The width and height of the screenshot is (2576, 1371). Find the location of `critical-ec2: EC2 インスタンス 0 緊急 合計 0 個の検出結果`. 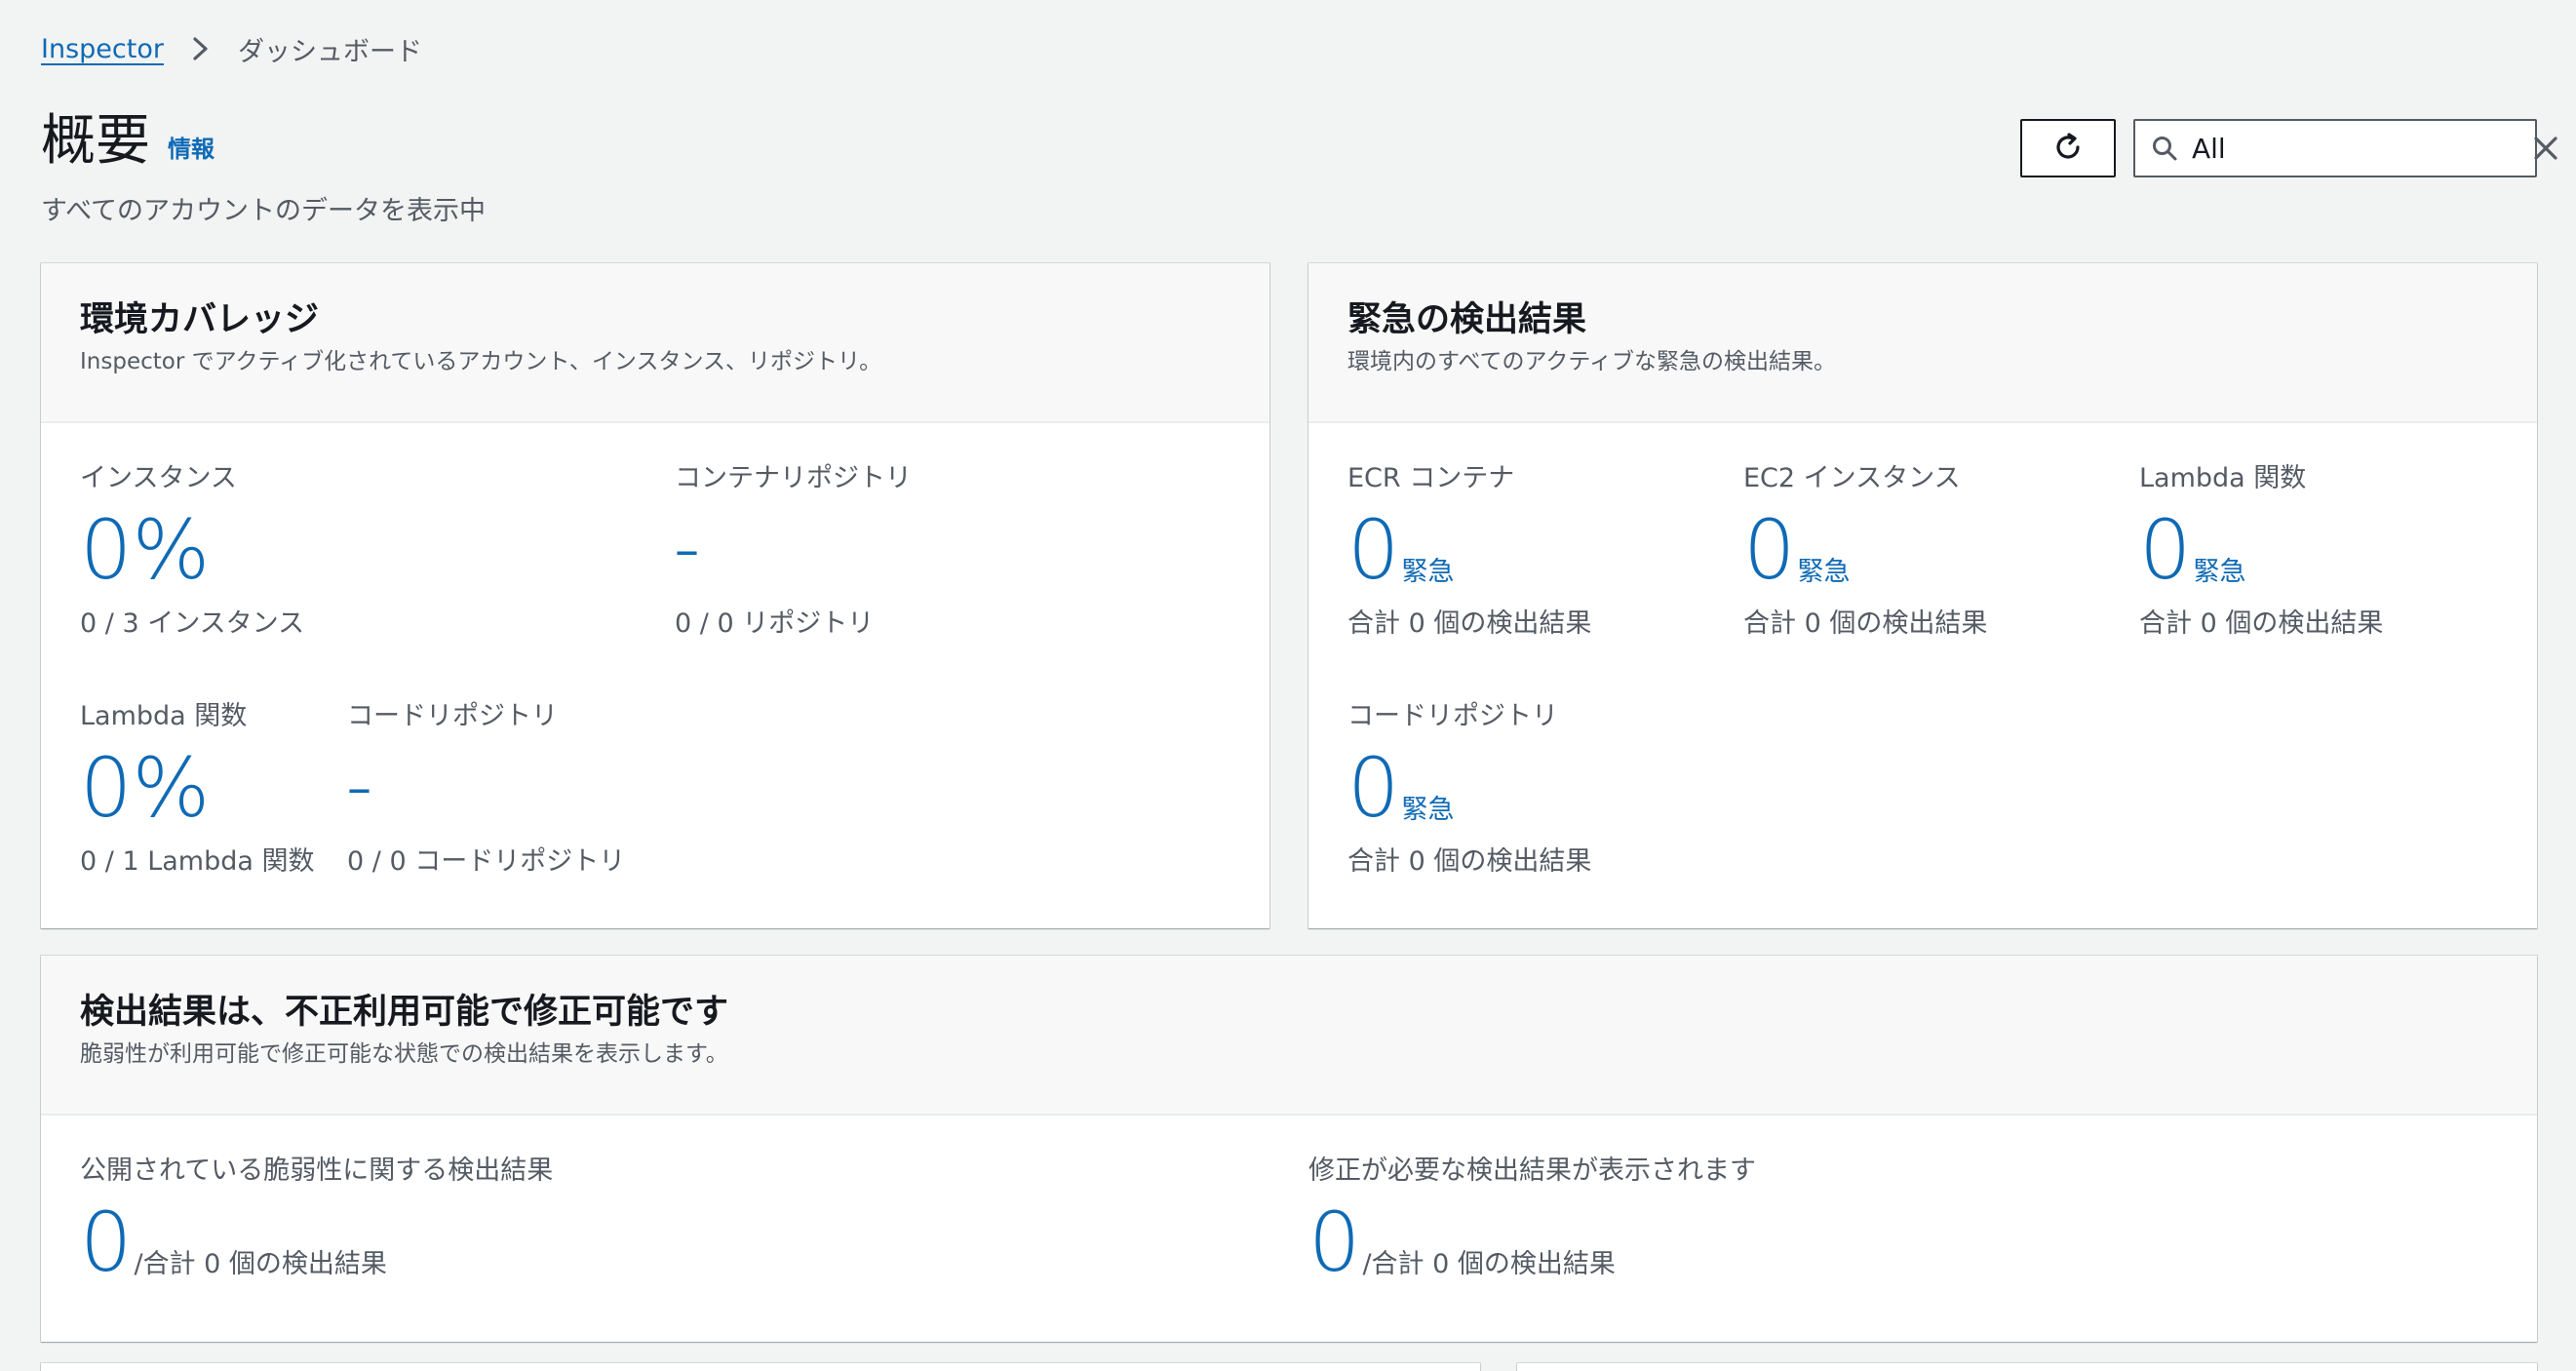

critical-ec2: EC2 インスタンス 0 緊急 合計 0 個の検出結果 is located at coordinates (1865, 548).